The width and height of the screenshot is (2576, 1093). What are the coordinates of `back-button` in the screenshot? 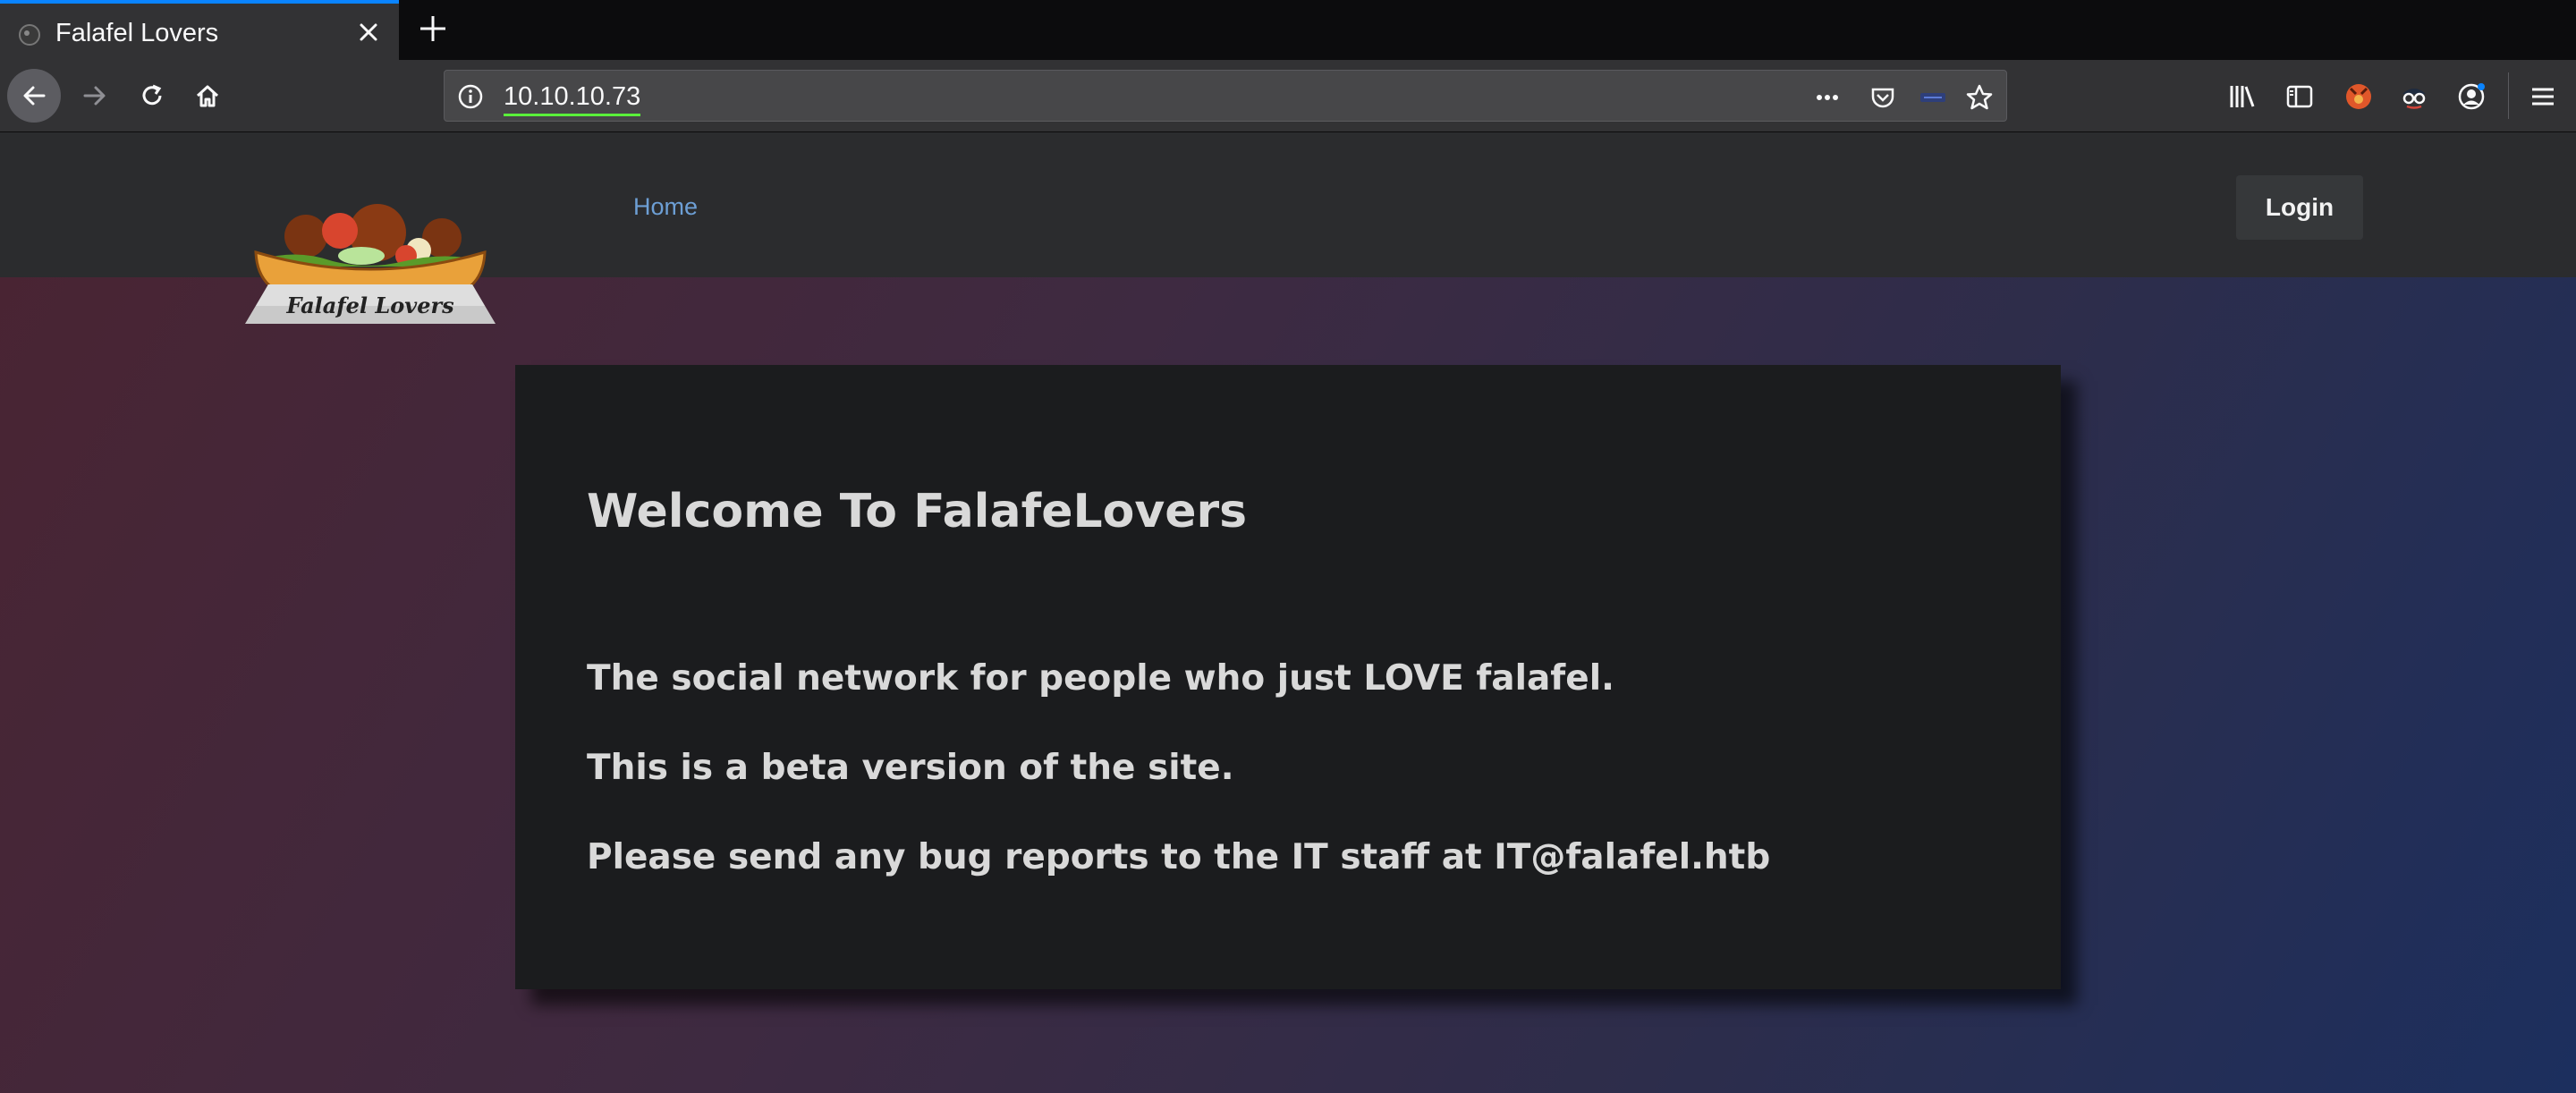 It's located at (34, 96).